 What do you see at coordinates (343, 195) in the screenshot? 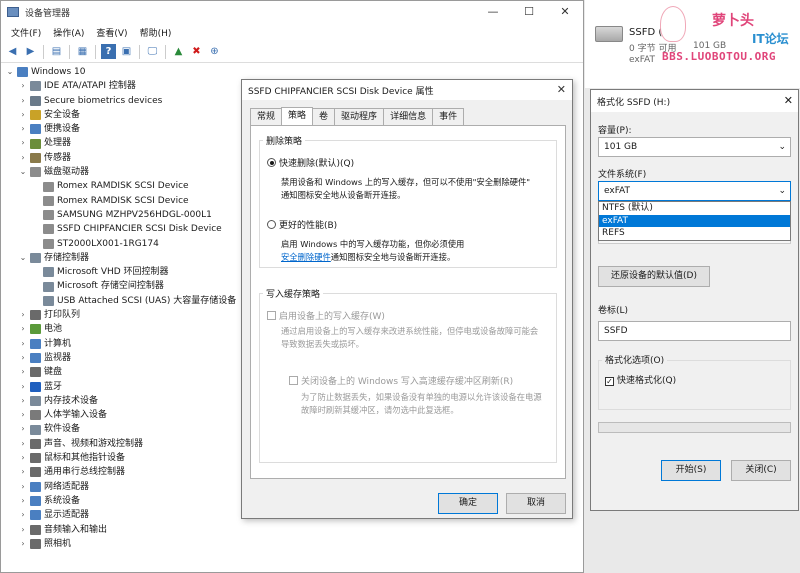
I see `quick-removal-desc-2: 通知图标安全地从设备断开连接。` at bounding box center [343, 195].